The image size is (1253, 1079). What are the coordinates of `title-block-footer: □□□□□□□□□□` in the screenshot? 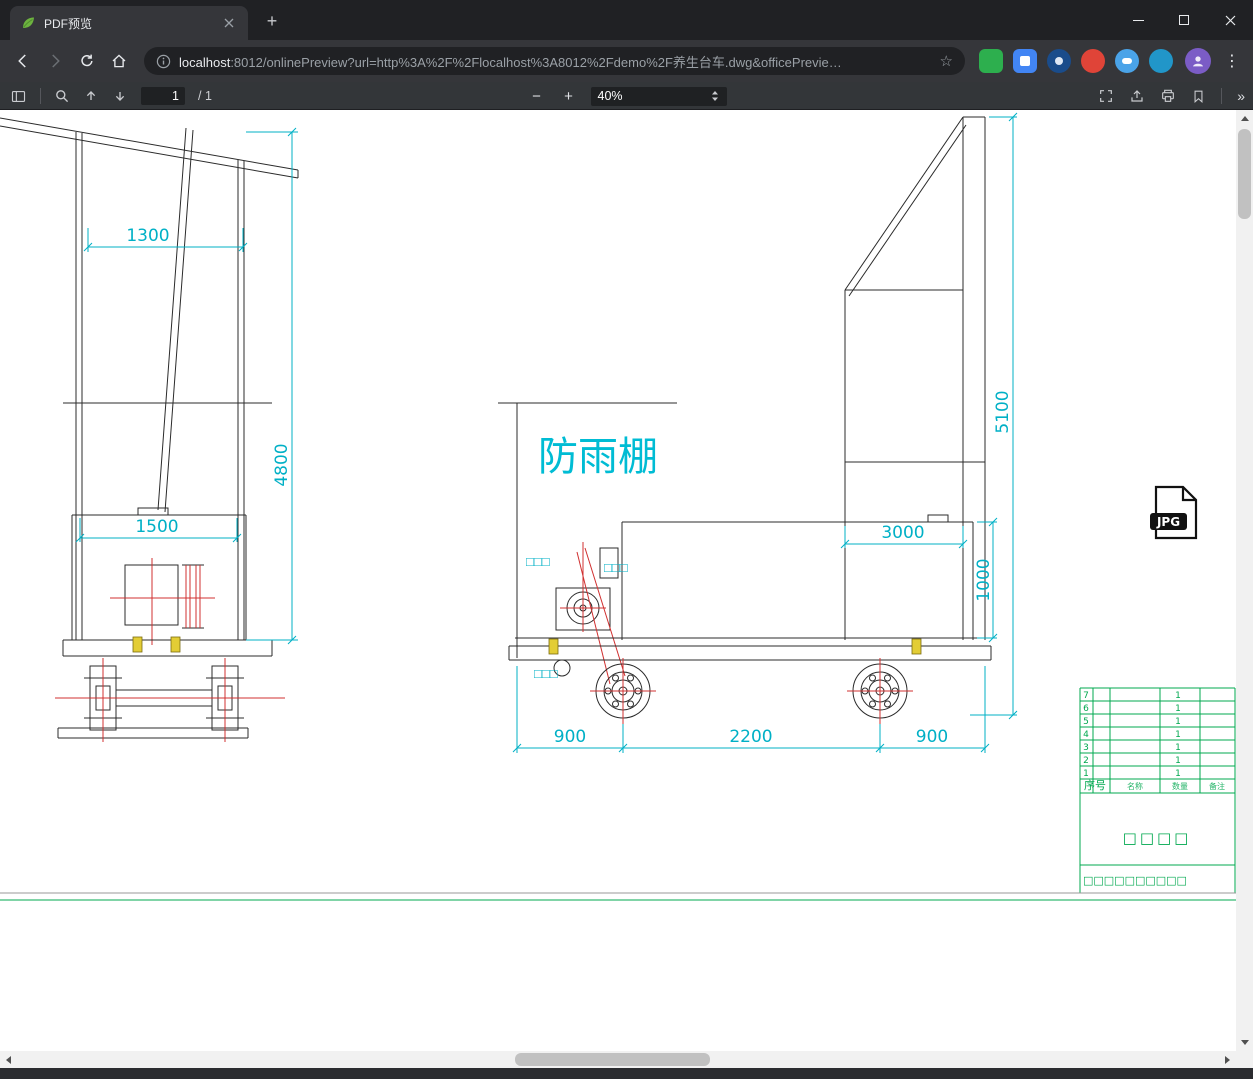 It's located at (1135, 880).